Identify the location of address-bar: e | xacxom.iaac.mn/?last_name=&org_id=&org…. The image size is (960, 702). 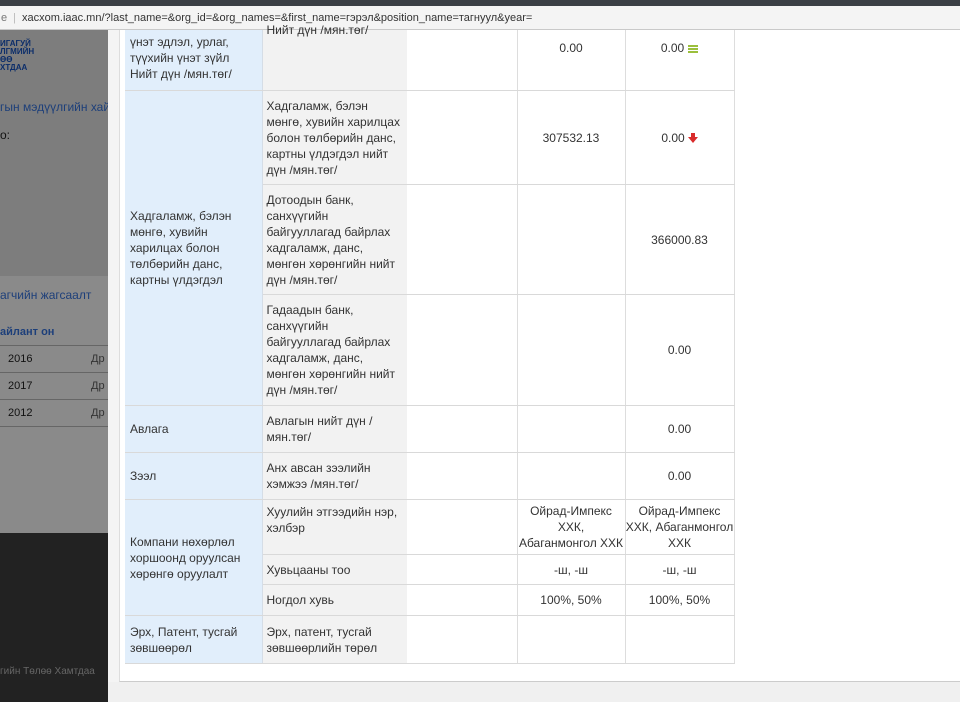
(480, 18).